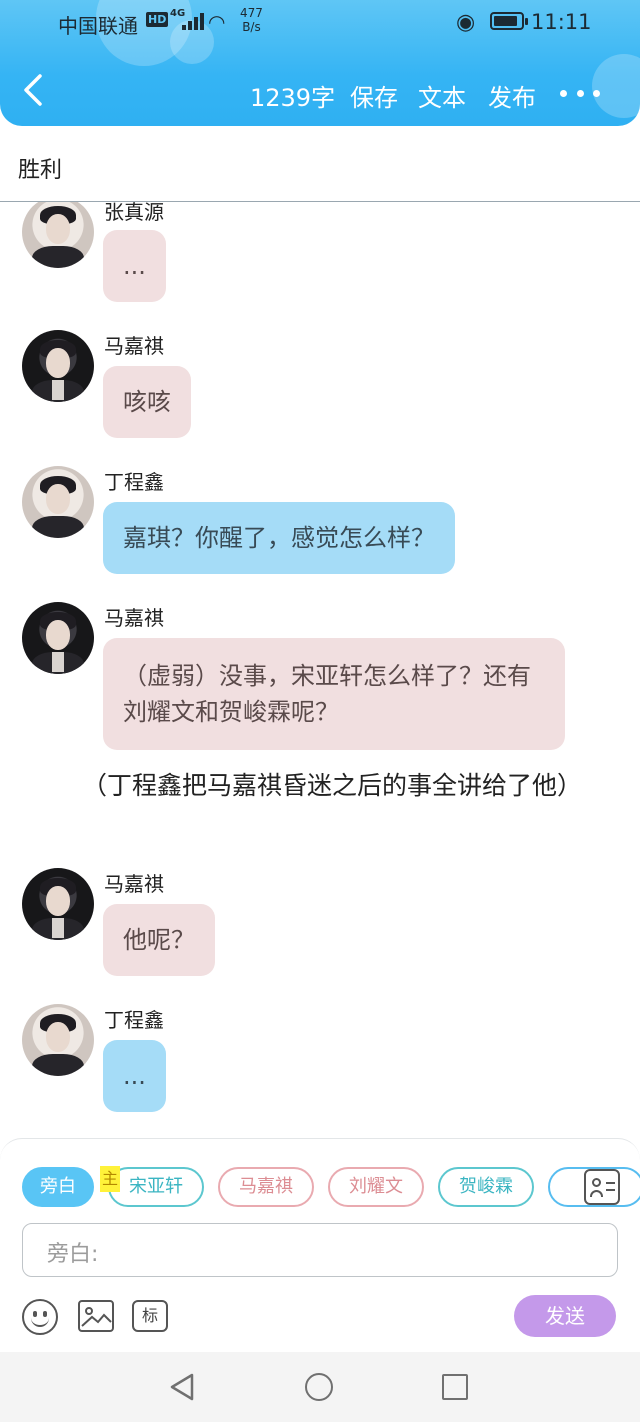 The image size is (640, 1422). I want to click on narration-text: （丁程鑫把马嘉祺昏迷之后的事全讲给了他）, so click(316, 786).